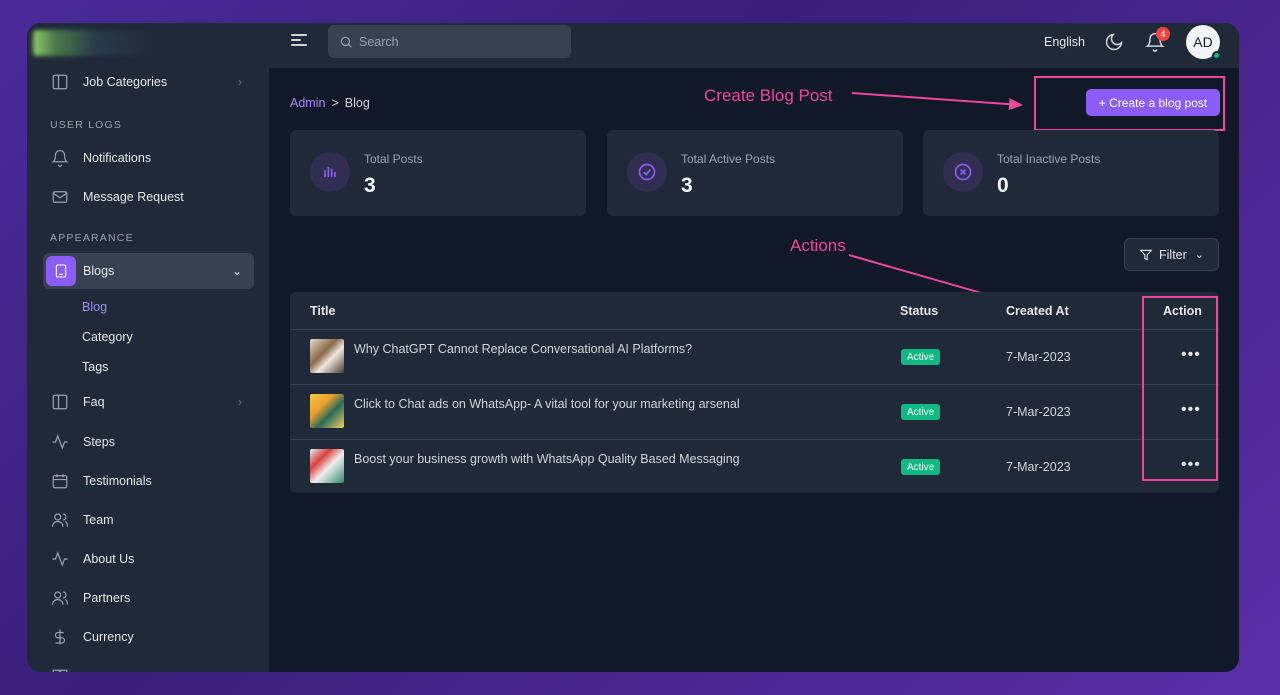  Describe the element at coordinates (107, 337) in the screenshot. I see `sidebar-subitem-category: Category` at that location.